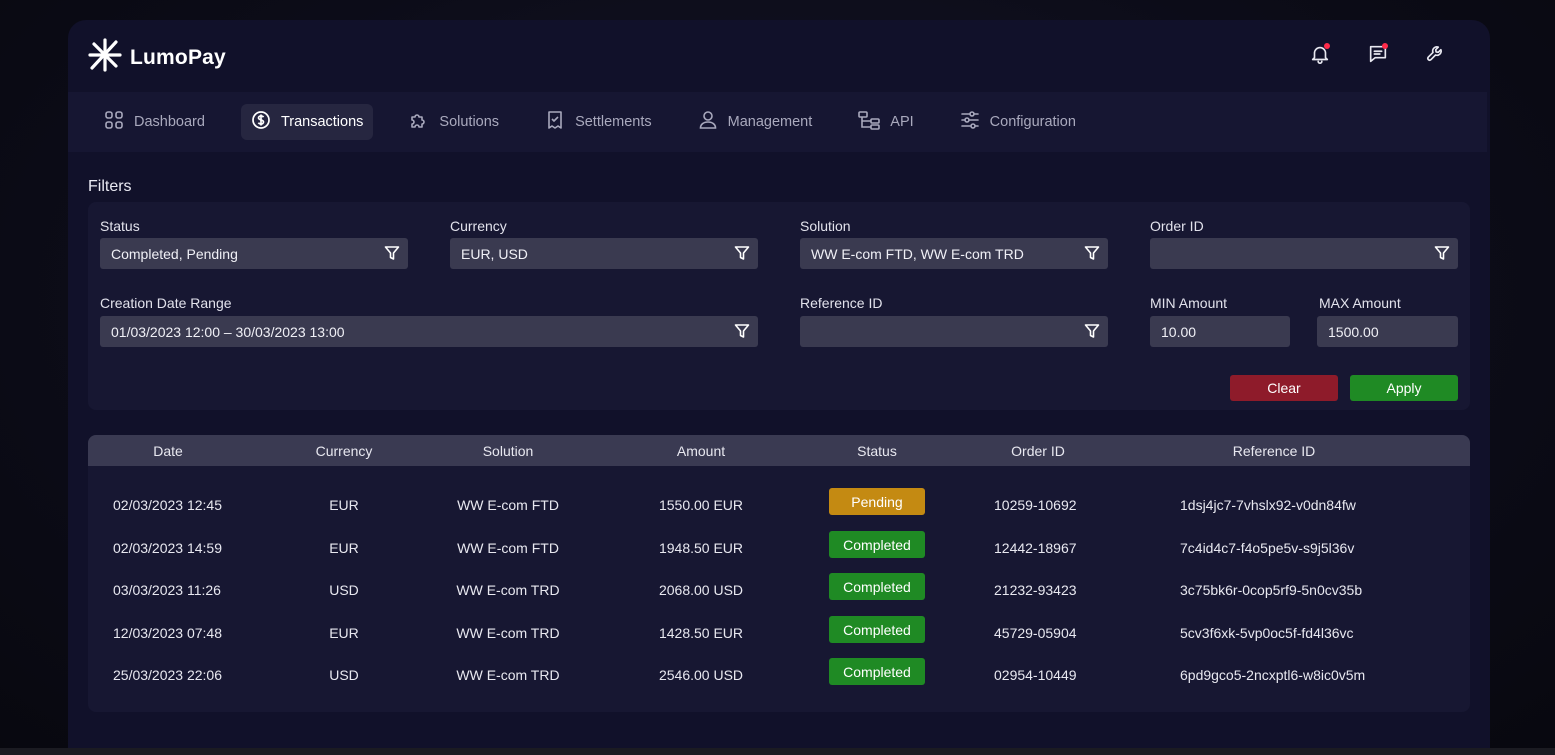 The width and height of the screenshot is (1555, 755). I want to click on clear-button: Clear, so click(1284, 388).